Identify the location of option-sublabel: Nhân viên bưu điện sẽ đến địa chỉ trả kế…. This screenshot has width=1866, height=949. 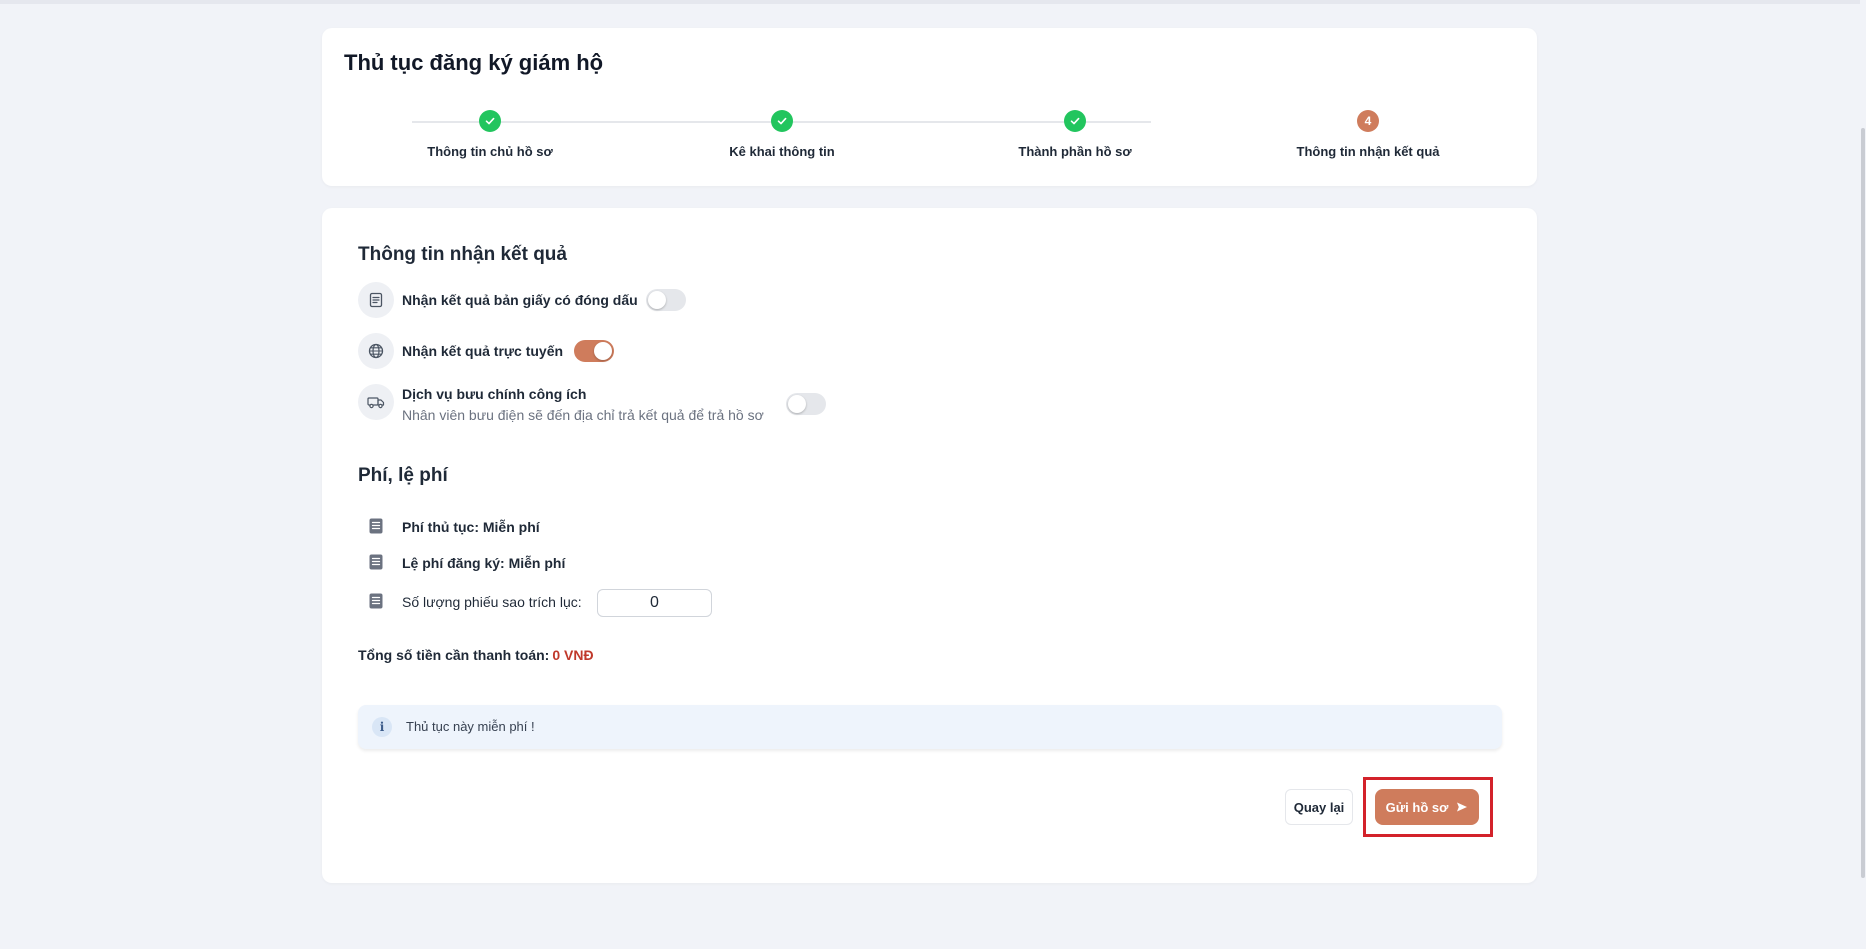
(583, 415).